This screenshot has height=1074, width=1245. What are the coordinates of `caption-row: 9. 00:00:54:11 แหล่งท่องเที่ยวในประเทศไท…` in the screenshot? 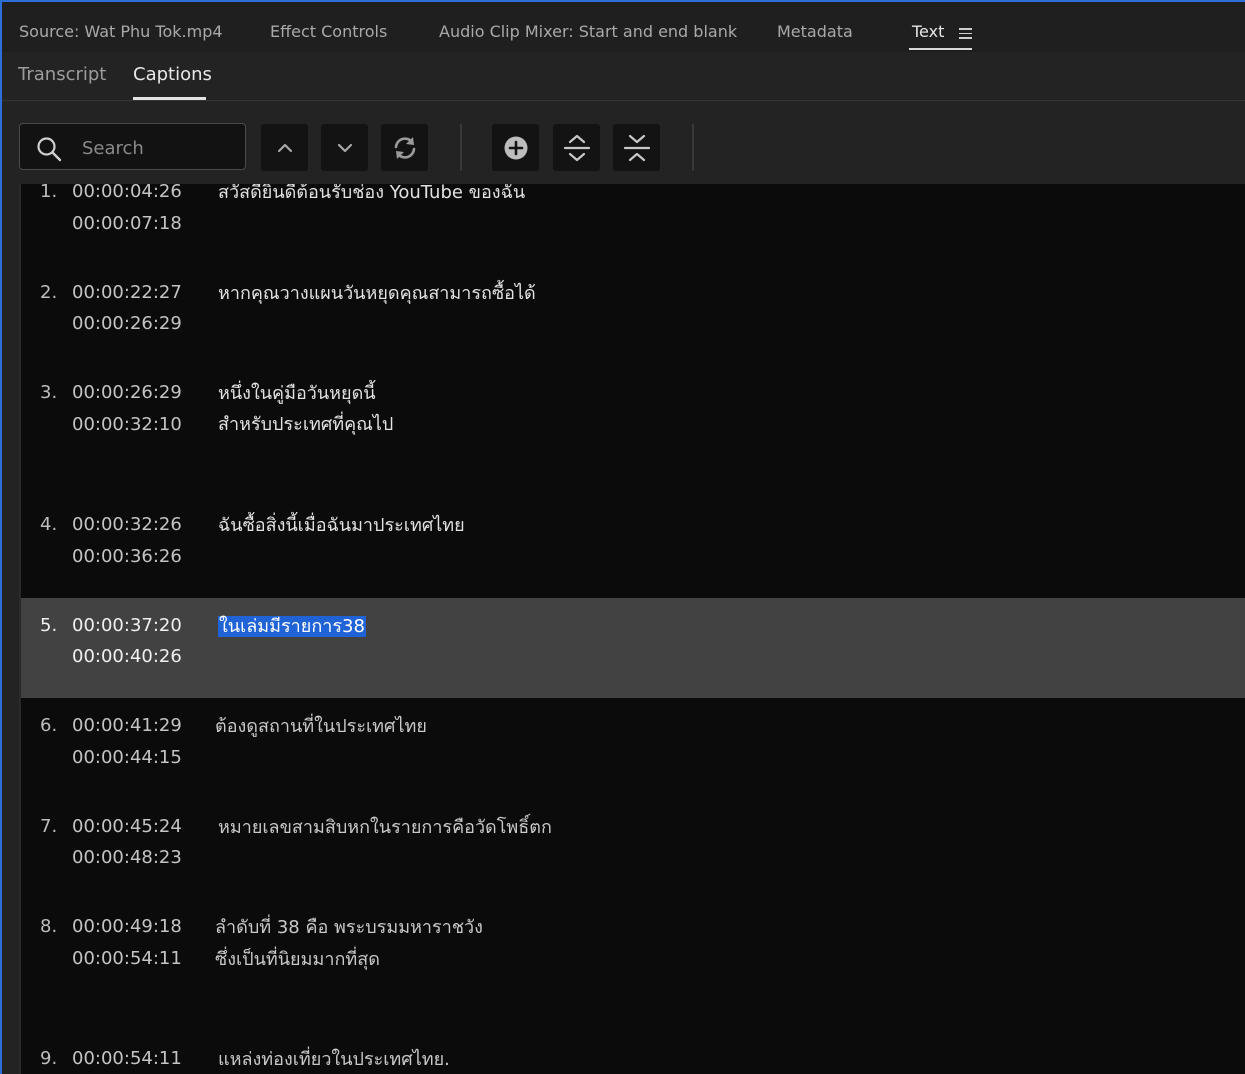 It's located at (633, 1052).